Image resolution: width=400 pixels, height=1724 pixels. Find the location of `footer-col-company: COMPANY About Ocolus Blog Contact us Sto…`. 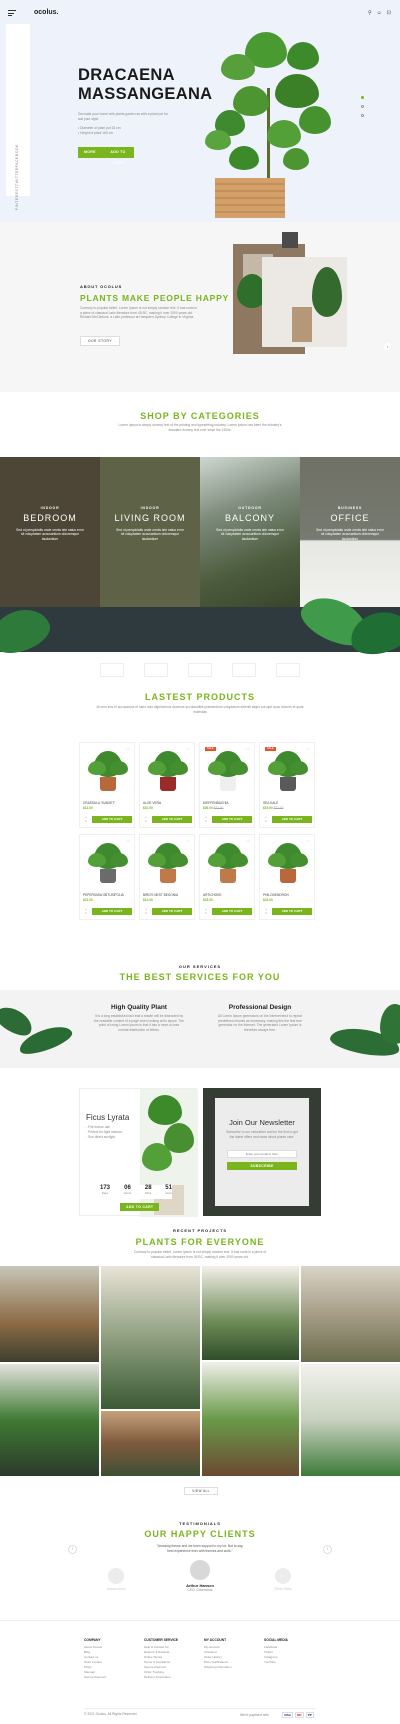

footer-col-company: COMPANY About Ocolus Blog Contact us Sto… is located at coordinates (114, 1659).